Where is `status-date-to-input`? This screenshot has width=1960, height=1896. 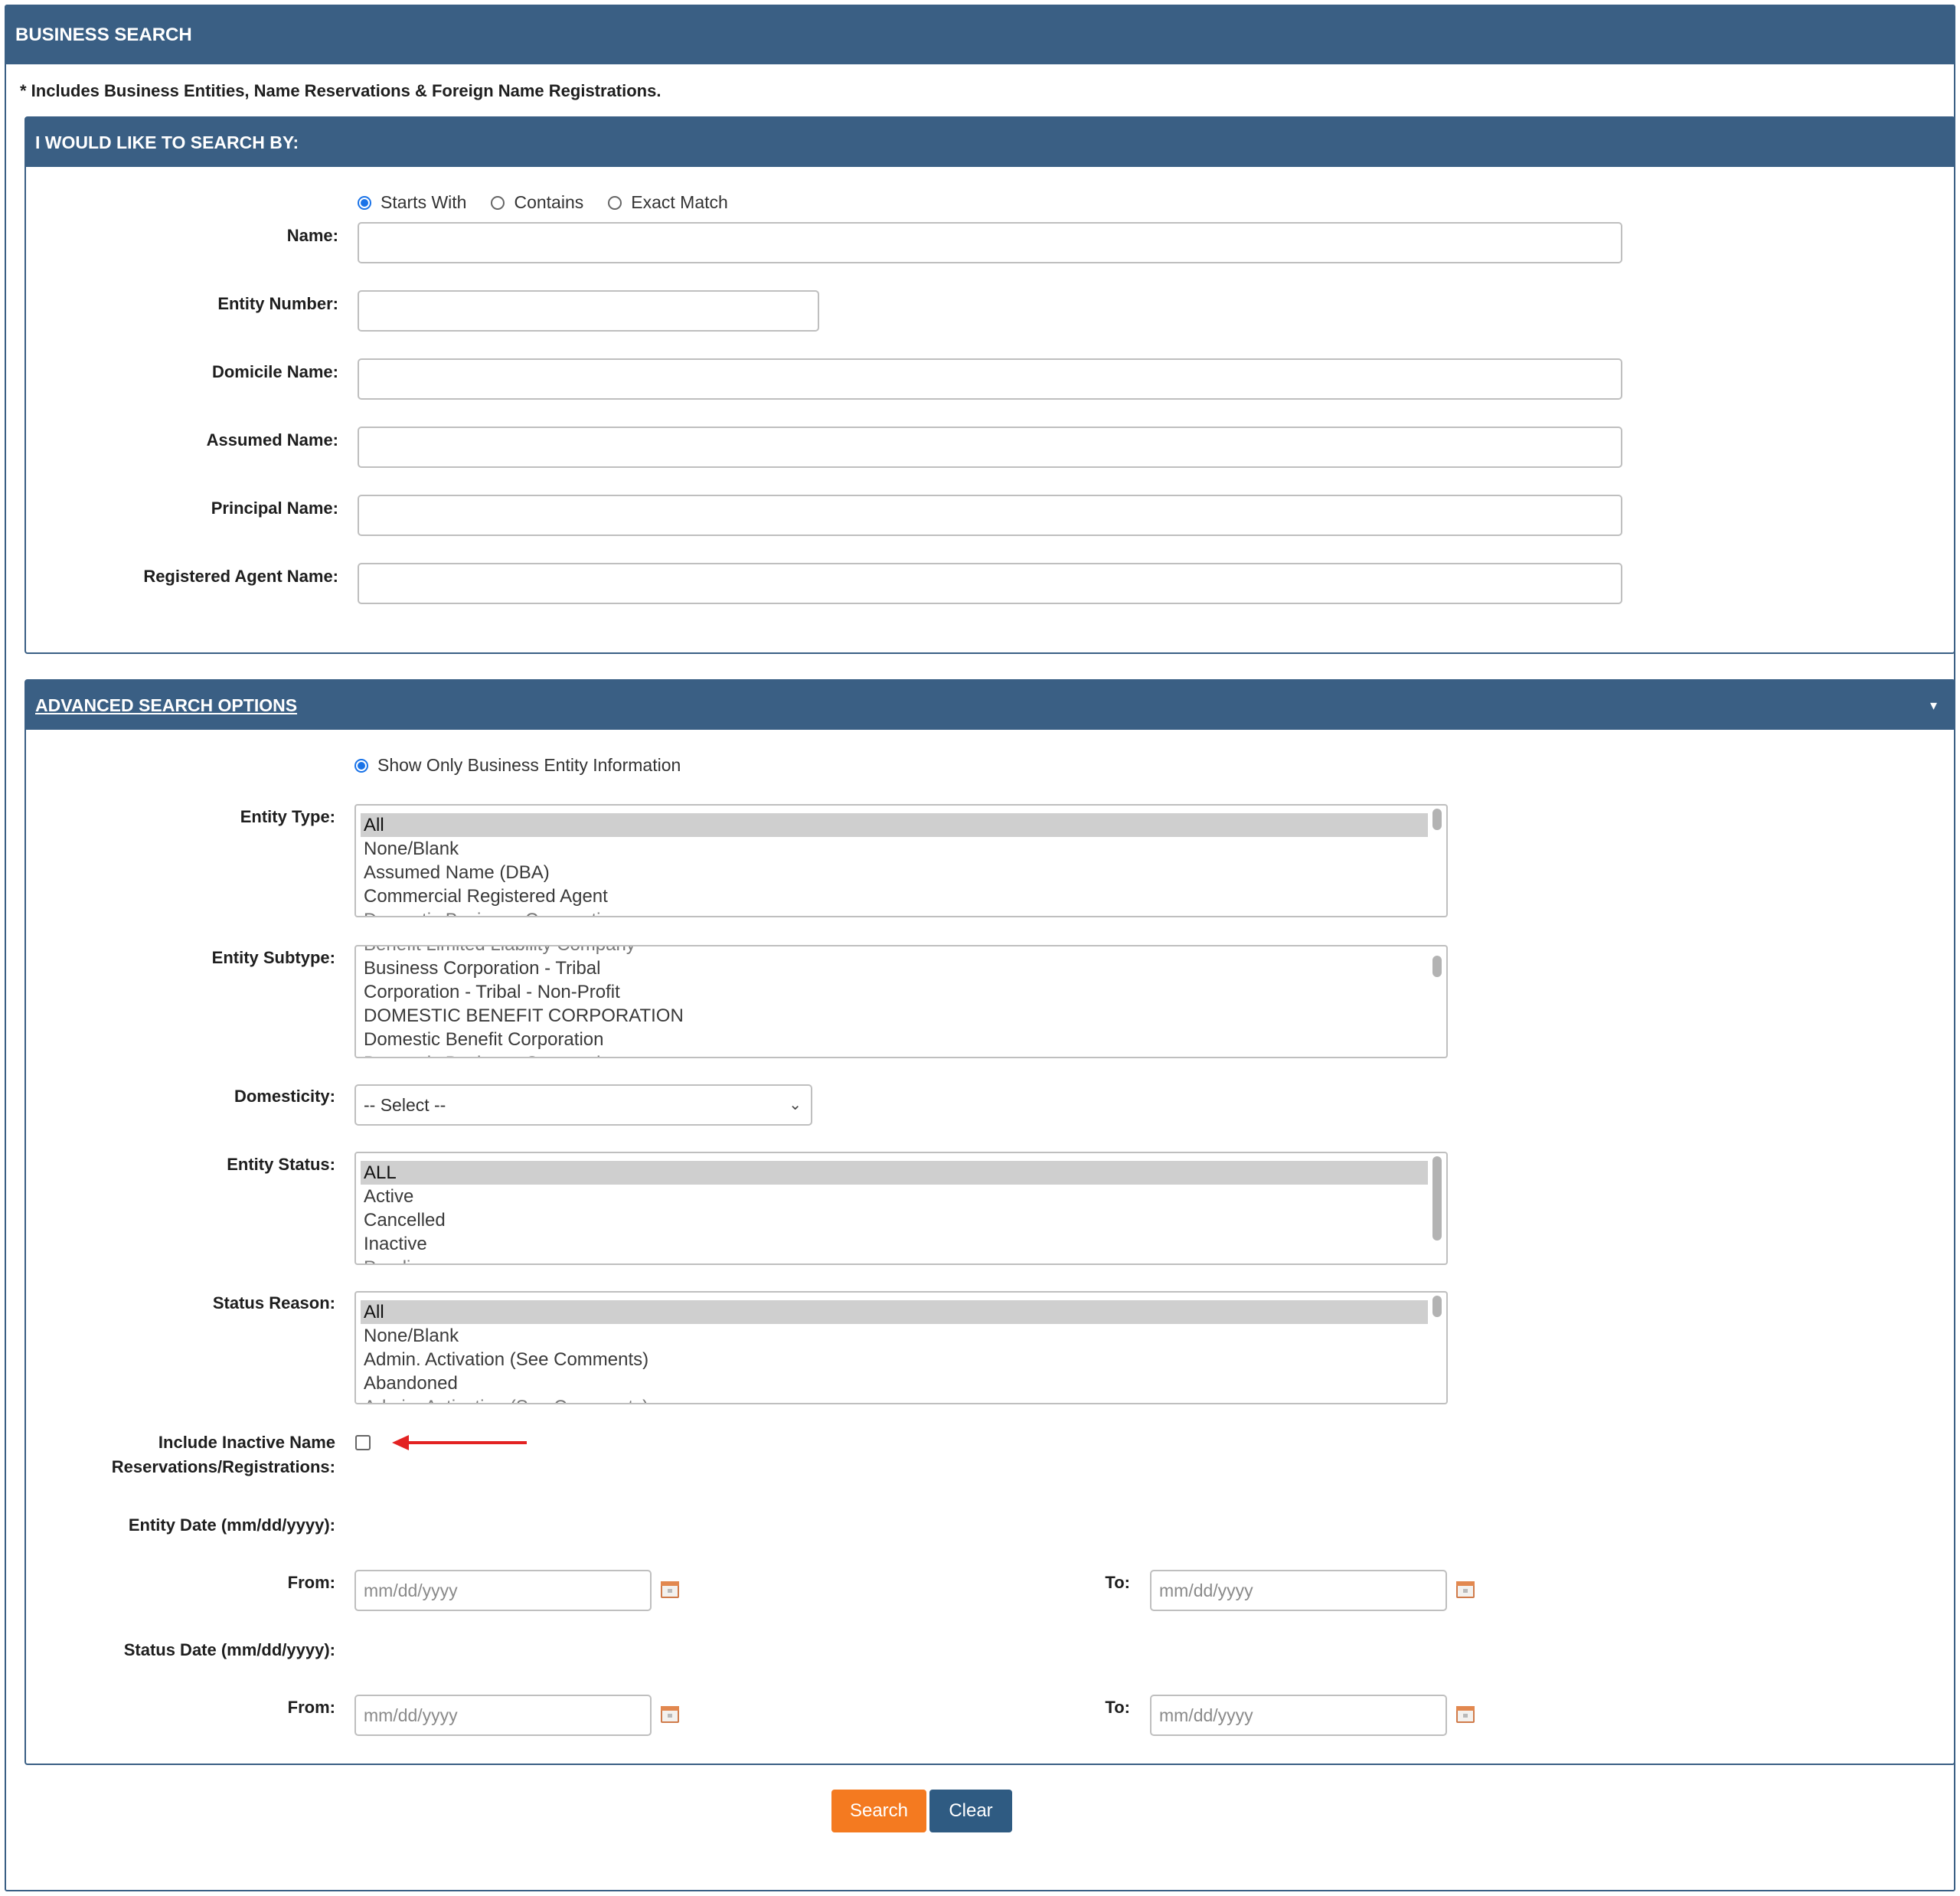
status-date-to-input is located at coordinates (1298, 1715).